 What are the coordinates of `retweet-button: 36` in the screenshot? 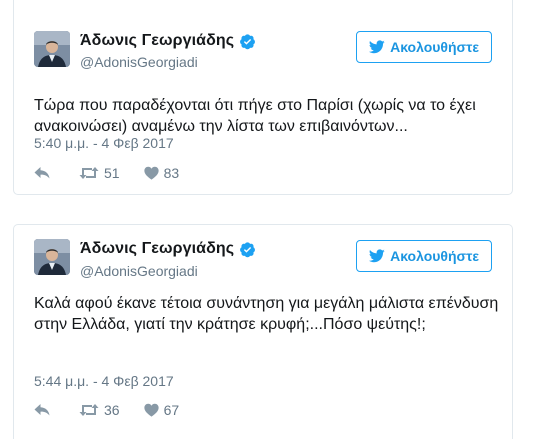 It's located at (99, 410).